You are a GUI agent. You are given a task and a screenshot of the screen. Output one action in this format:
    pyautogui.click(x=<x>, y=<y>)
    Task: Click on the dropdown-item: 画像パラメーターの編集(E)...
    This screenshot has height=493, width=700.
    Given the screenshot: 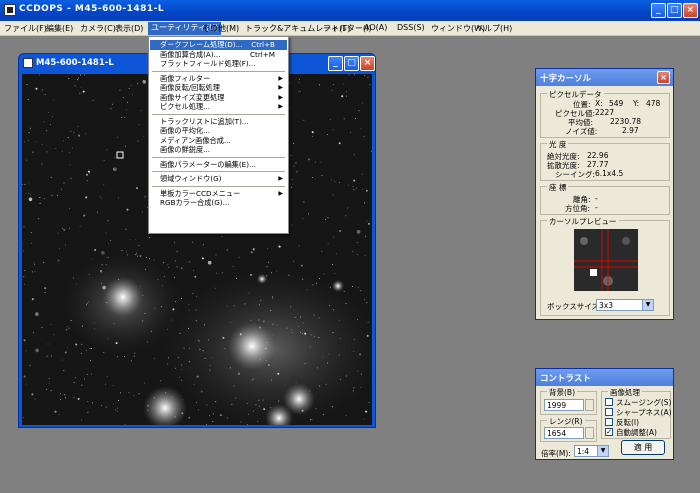 What is the action you would take?
    pyautogui.click(x=218, y=165)
    